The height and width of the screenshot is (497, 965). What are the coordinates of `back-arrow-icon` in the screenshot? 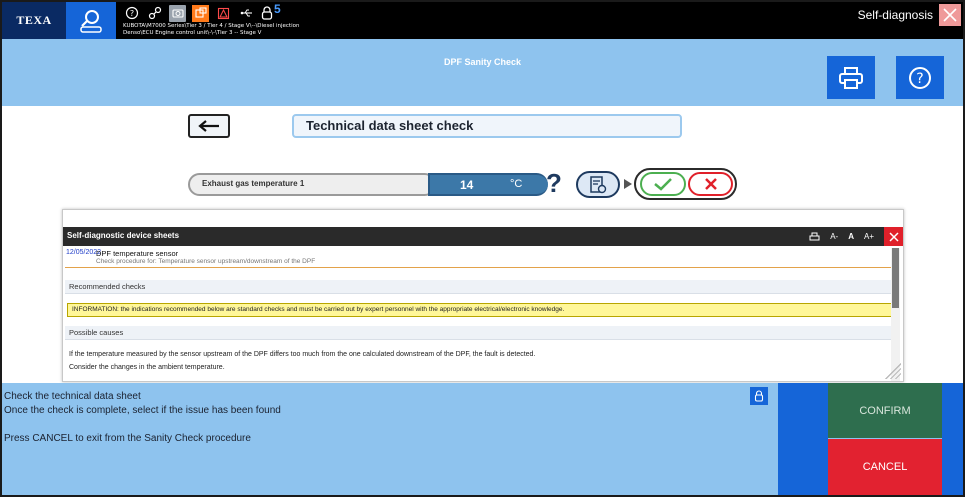 It's located at (208, 126).